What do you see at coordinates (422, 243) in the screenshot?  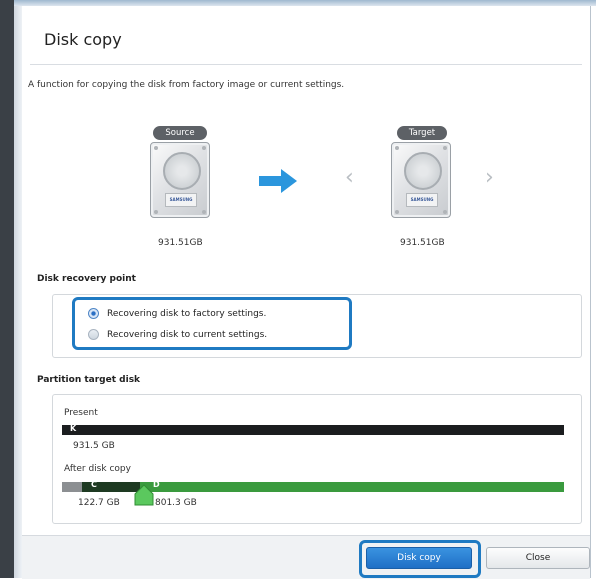 I see `target-disk-size: 931.51GB` at bounding box center [422, 243].